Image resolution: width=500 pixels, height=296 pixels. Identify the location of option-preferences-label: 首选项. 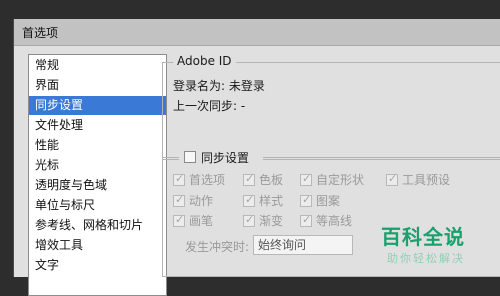
(207, 180).